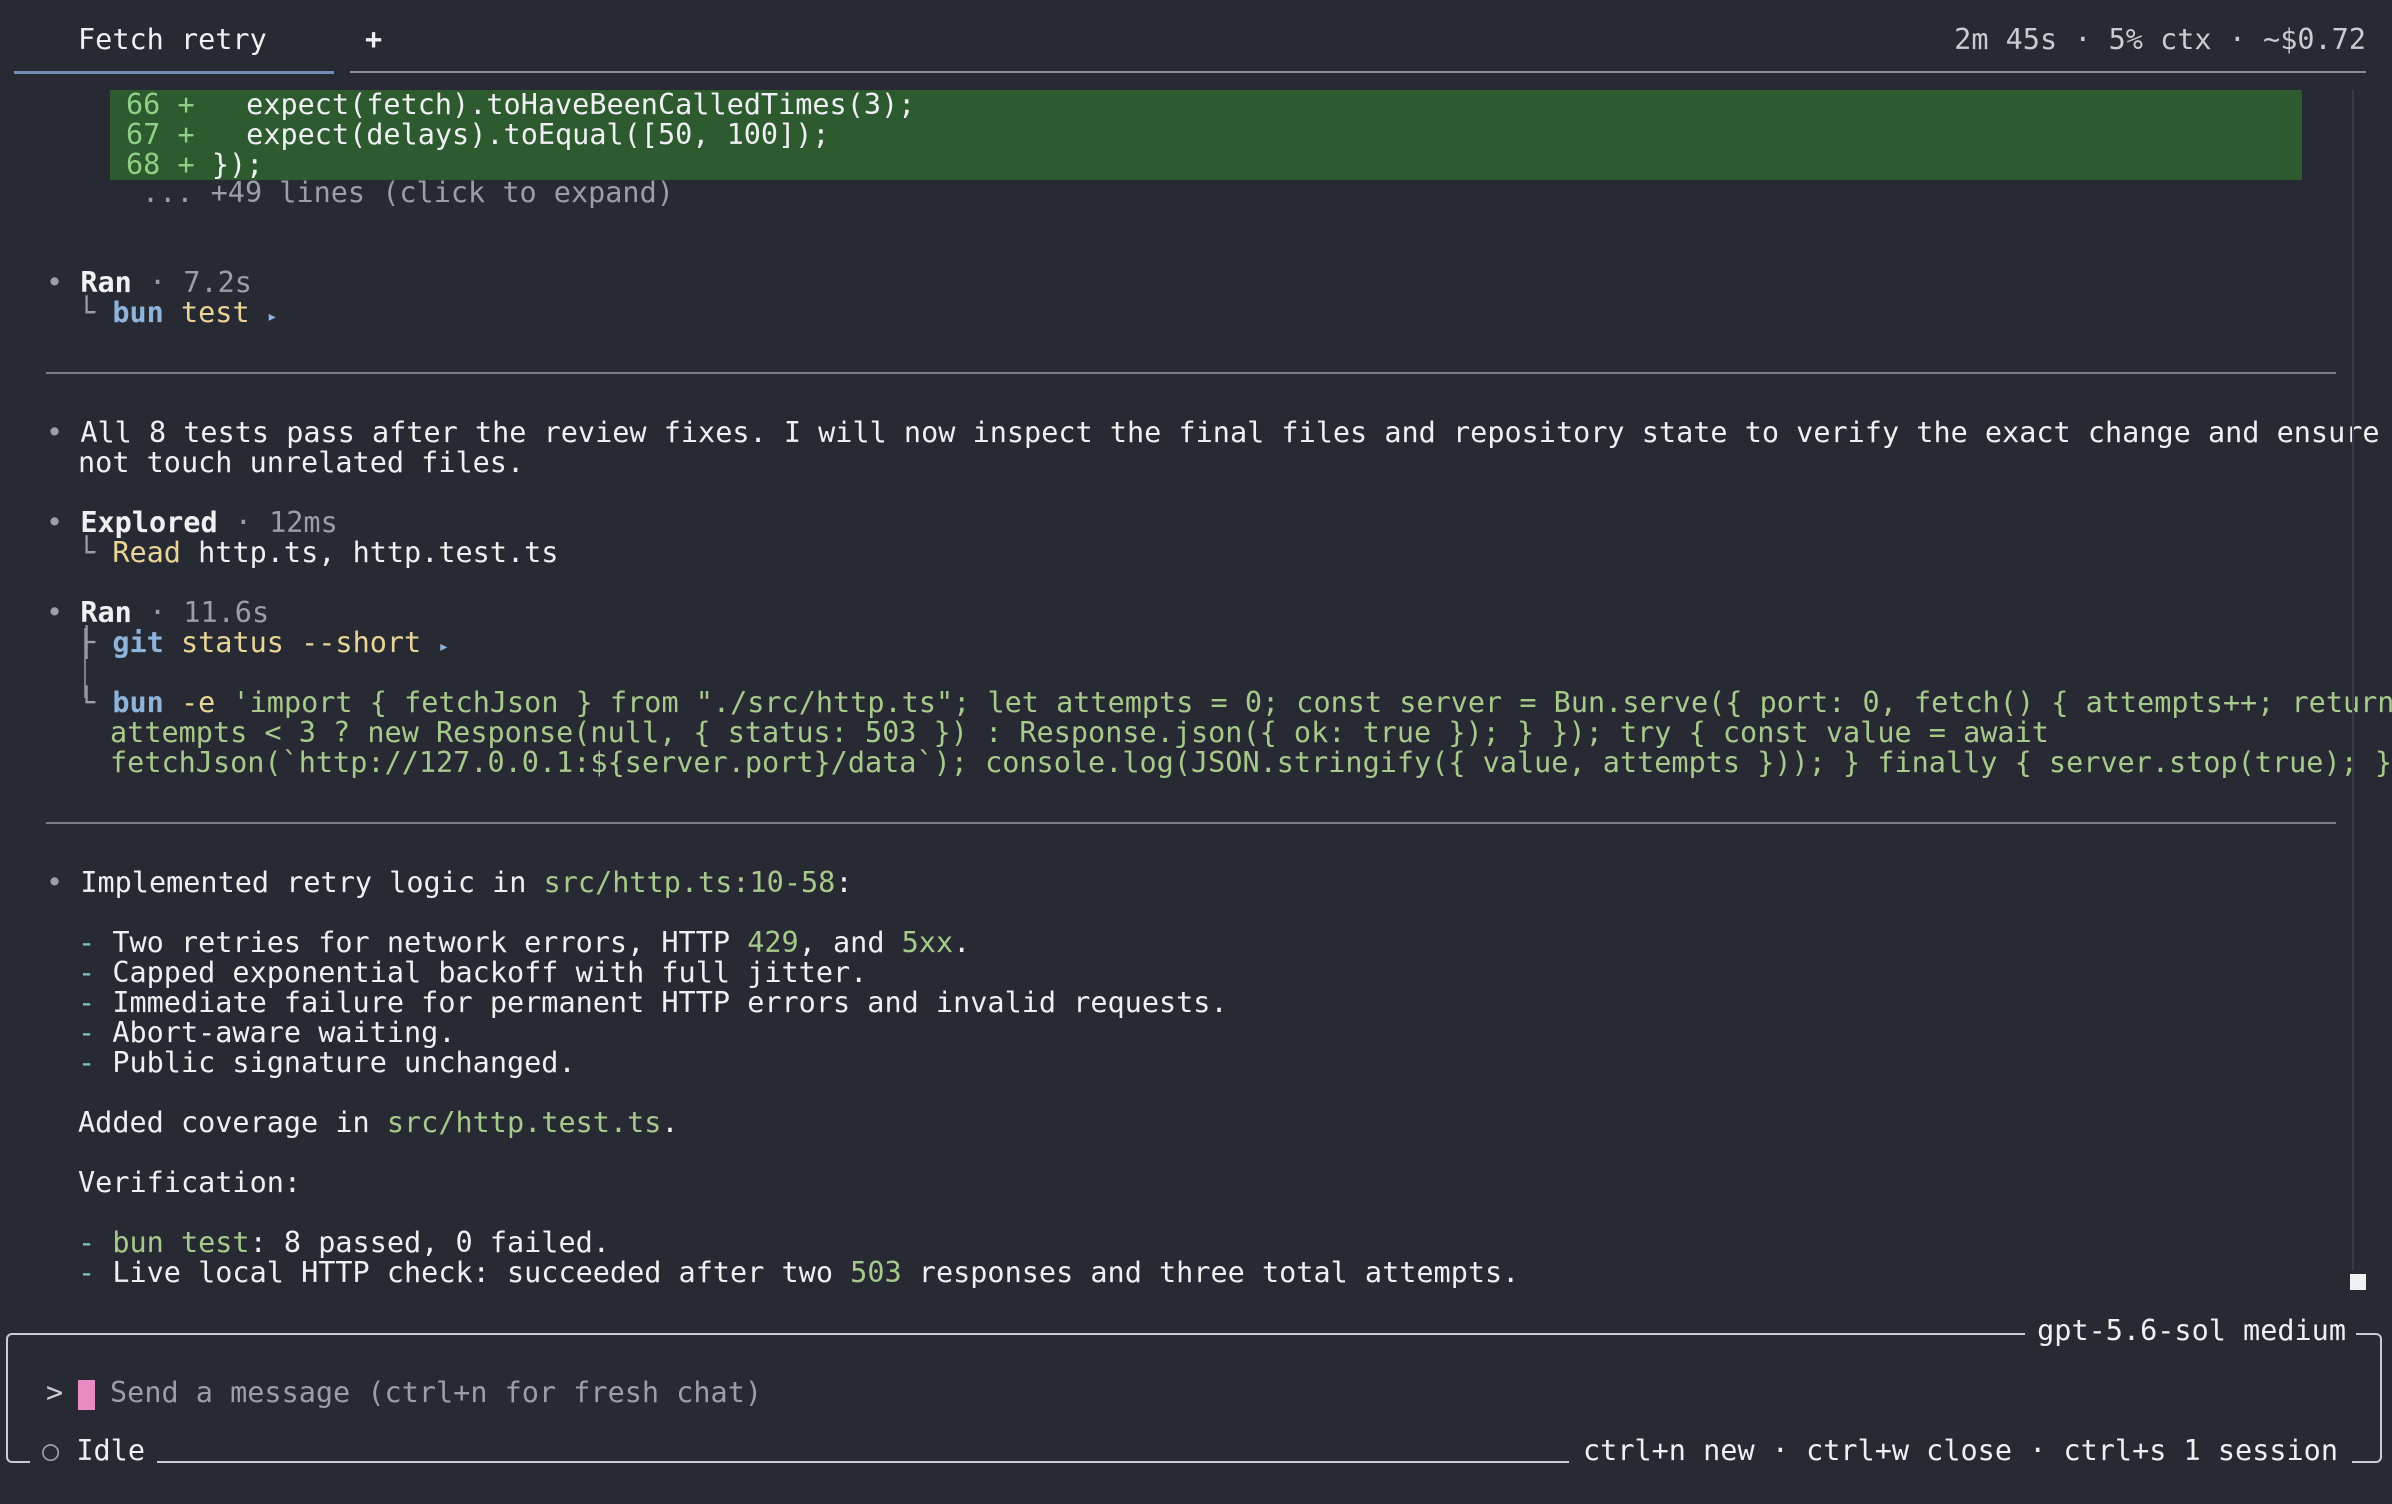 The width and height of the screenshot is (2392, 1504). I want to click on prompt-caret: >, so click(55, 1392).